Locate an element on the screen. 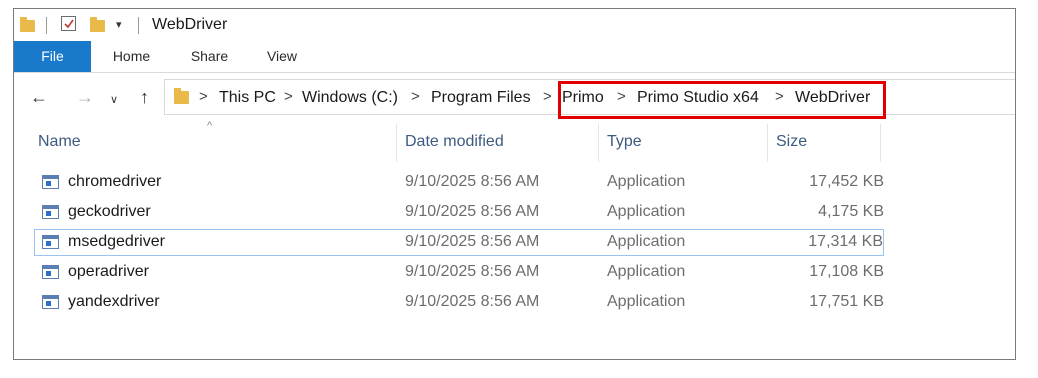 The image size is (1038, 378). arrow-up-icon: ↑ is located at coordinates (144, 97).